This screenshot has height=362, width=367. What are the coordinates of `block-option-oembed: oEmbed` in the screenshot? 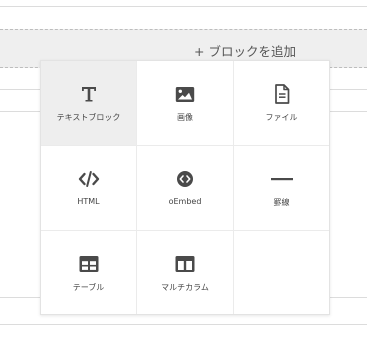 It's located at (185, 188).